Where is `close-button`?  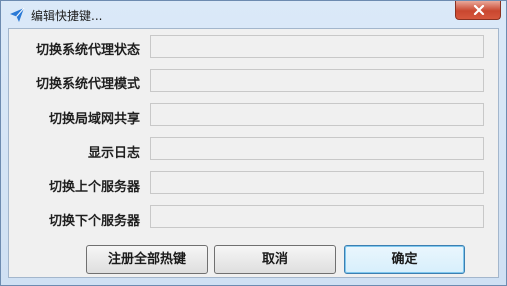
close-button is located at coordinates (478, 10).